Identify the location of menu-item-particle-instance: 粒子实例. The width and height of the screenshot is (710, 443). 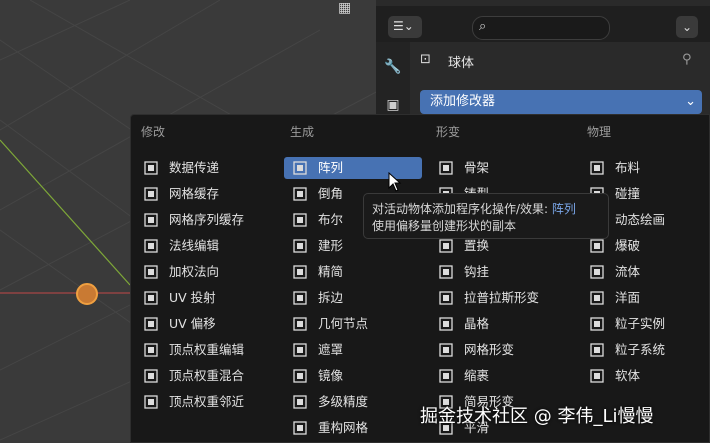
(645, 324).